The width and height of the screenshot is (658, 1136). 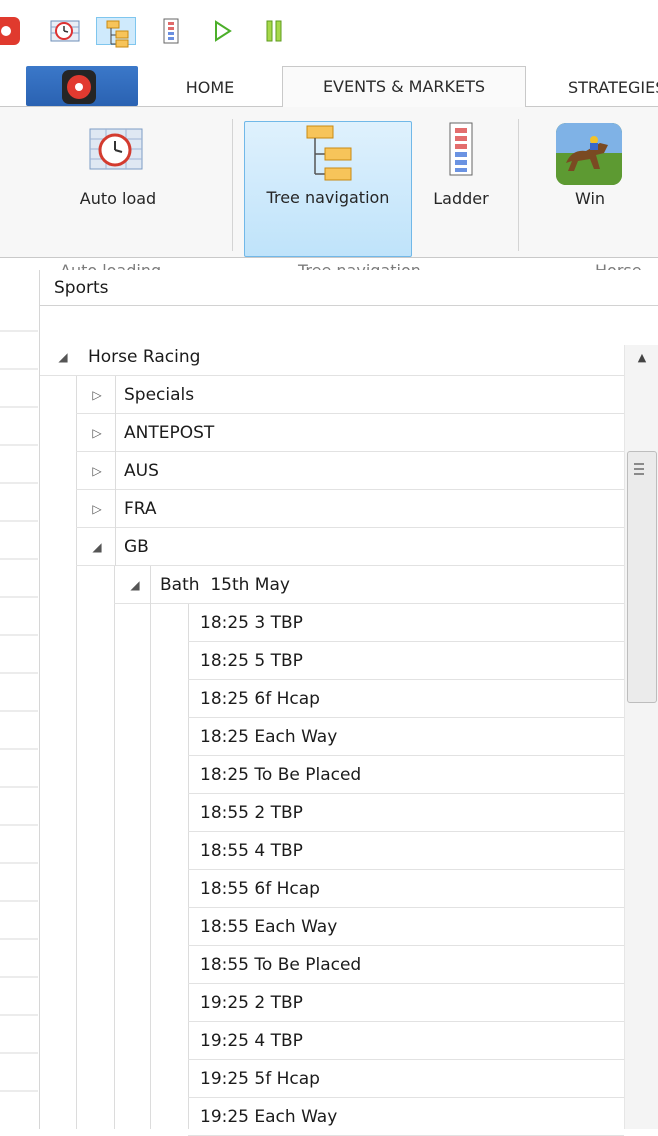 What do you see at coordinates (596, 87) in the screenshot?
I see `tab-strategies: STRATEGIES` at bounding box center [596, 87].